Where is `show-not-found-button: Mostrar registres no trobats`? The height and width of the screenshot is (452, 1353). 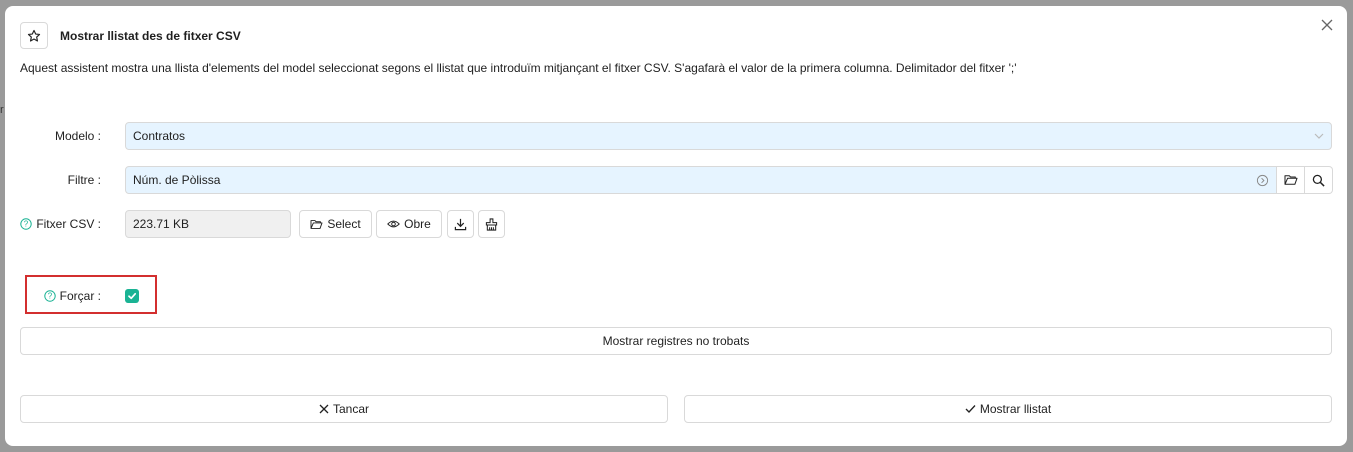
show-not-found-button: Mostrar registres no trobats is located at coordinates (676, 341).